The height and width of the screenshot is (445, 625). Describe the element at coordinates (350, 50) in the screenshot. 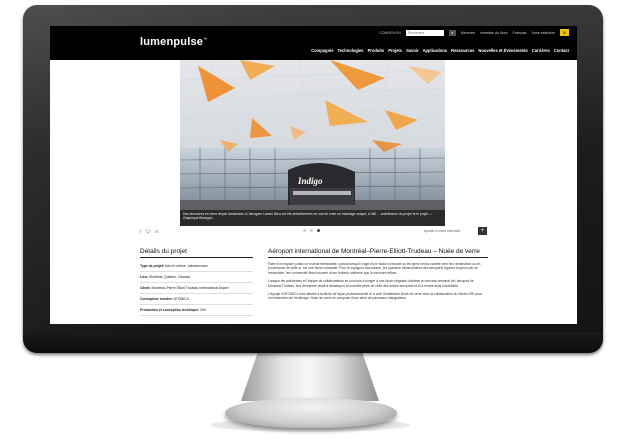

I see `nav-item-technologies: Technologies` at that location.